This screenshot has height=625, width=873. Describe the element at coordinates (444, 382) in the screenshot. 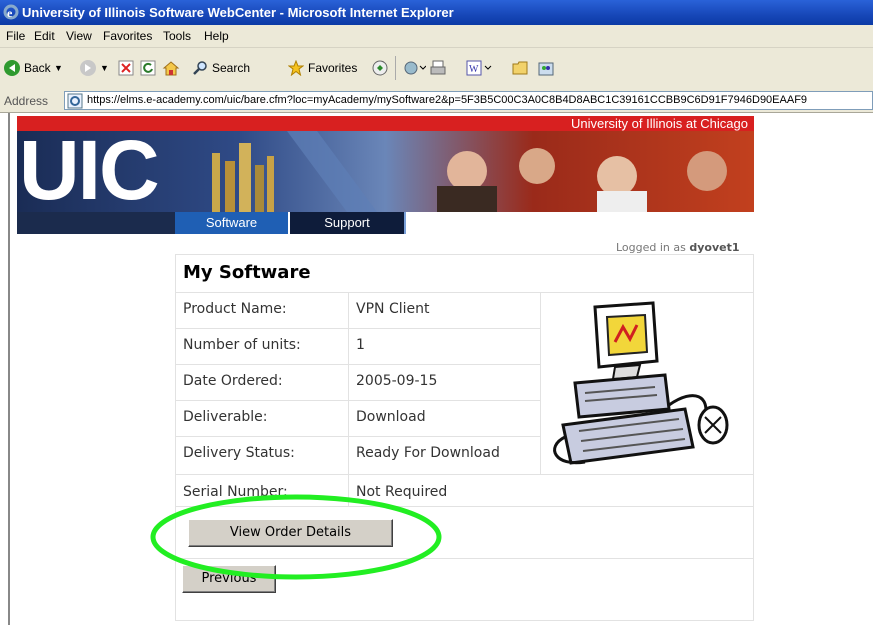

I see `row-value-date: 2005-09-15` at that location.